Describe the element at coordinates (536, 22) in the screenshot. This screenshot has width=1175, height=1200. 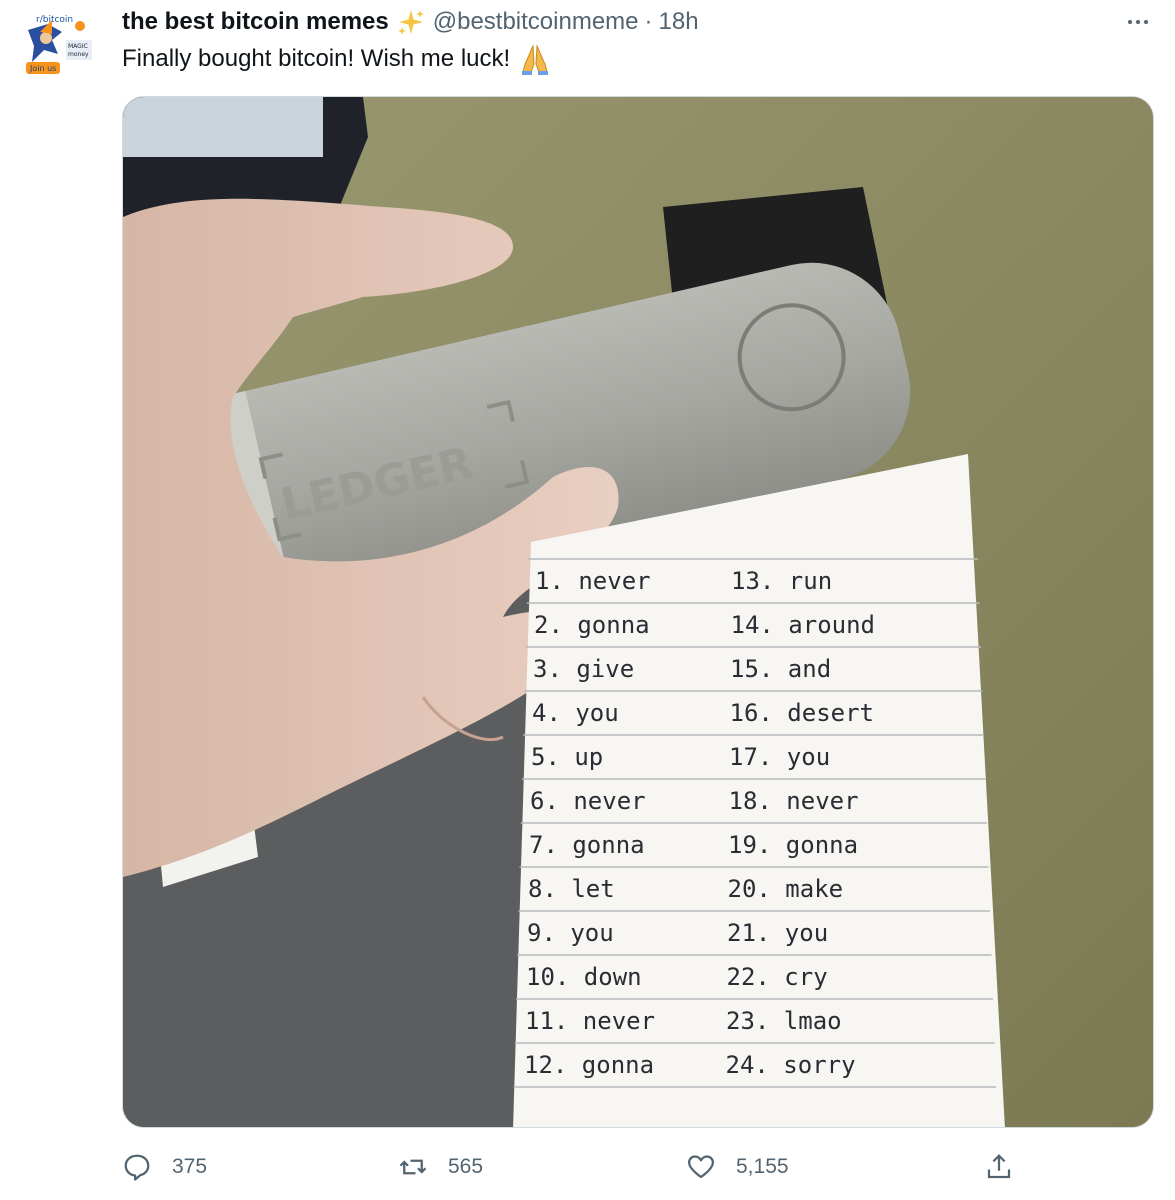
I see `author-handle: @bestbitcoinmeme` at that location.